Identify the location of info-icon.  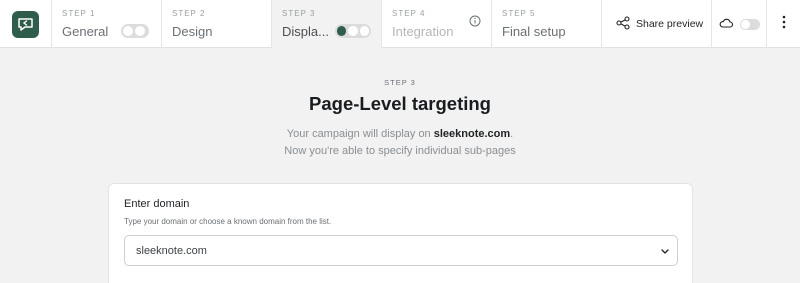
(475, 23).